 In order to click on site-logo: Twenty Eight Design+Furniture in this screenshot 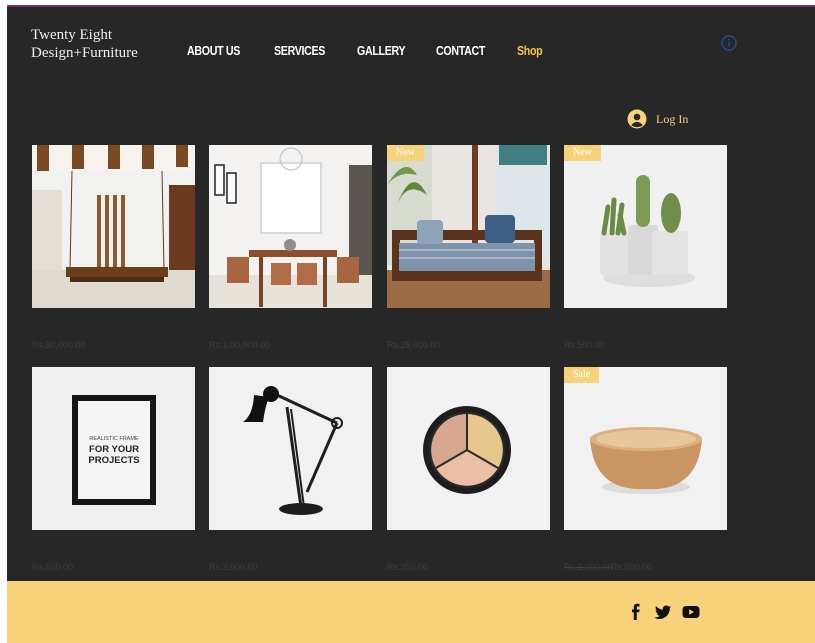, I will do `click(84, 44)`.